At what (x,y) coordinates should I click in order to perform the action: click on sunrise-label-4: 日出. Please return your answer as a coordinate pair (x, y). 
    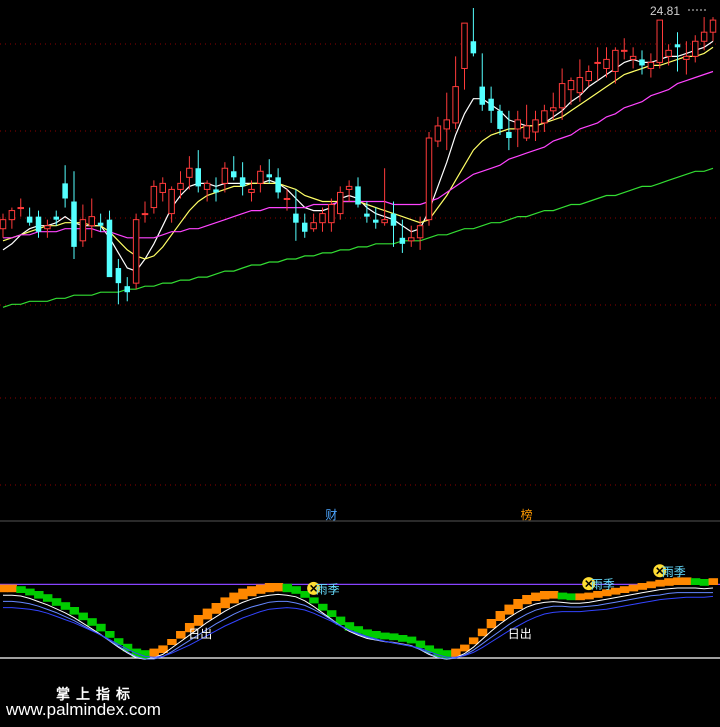
    Looking at the image, I should click on (200, 634).